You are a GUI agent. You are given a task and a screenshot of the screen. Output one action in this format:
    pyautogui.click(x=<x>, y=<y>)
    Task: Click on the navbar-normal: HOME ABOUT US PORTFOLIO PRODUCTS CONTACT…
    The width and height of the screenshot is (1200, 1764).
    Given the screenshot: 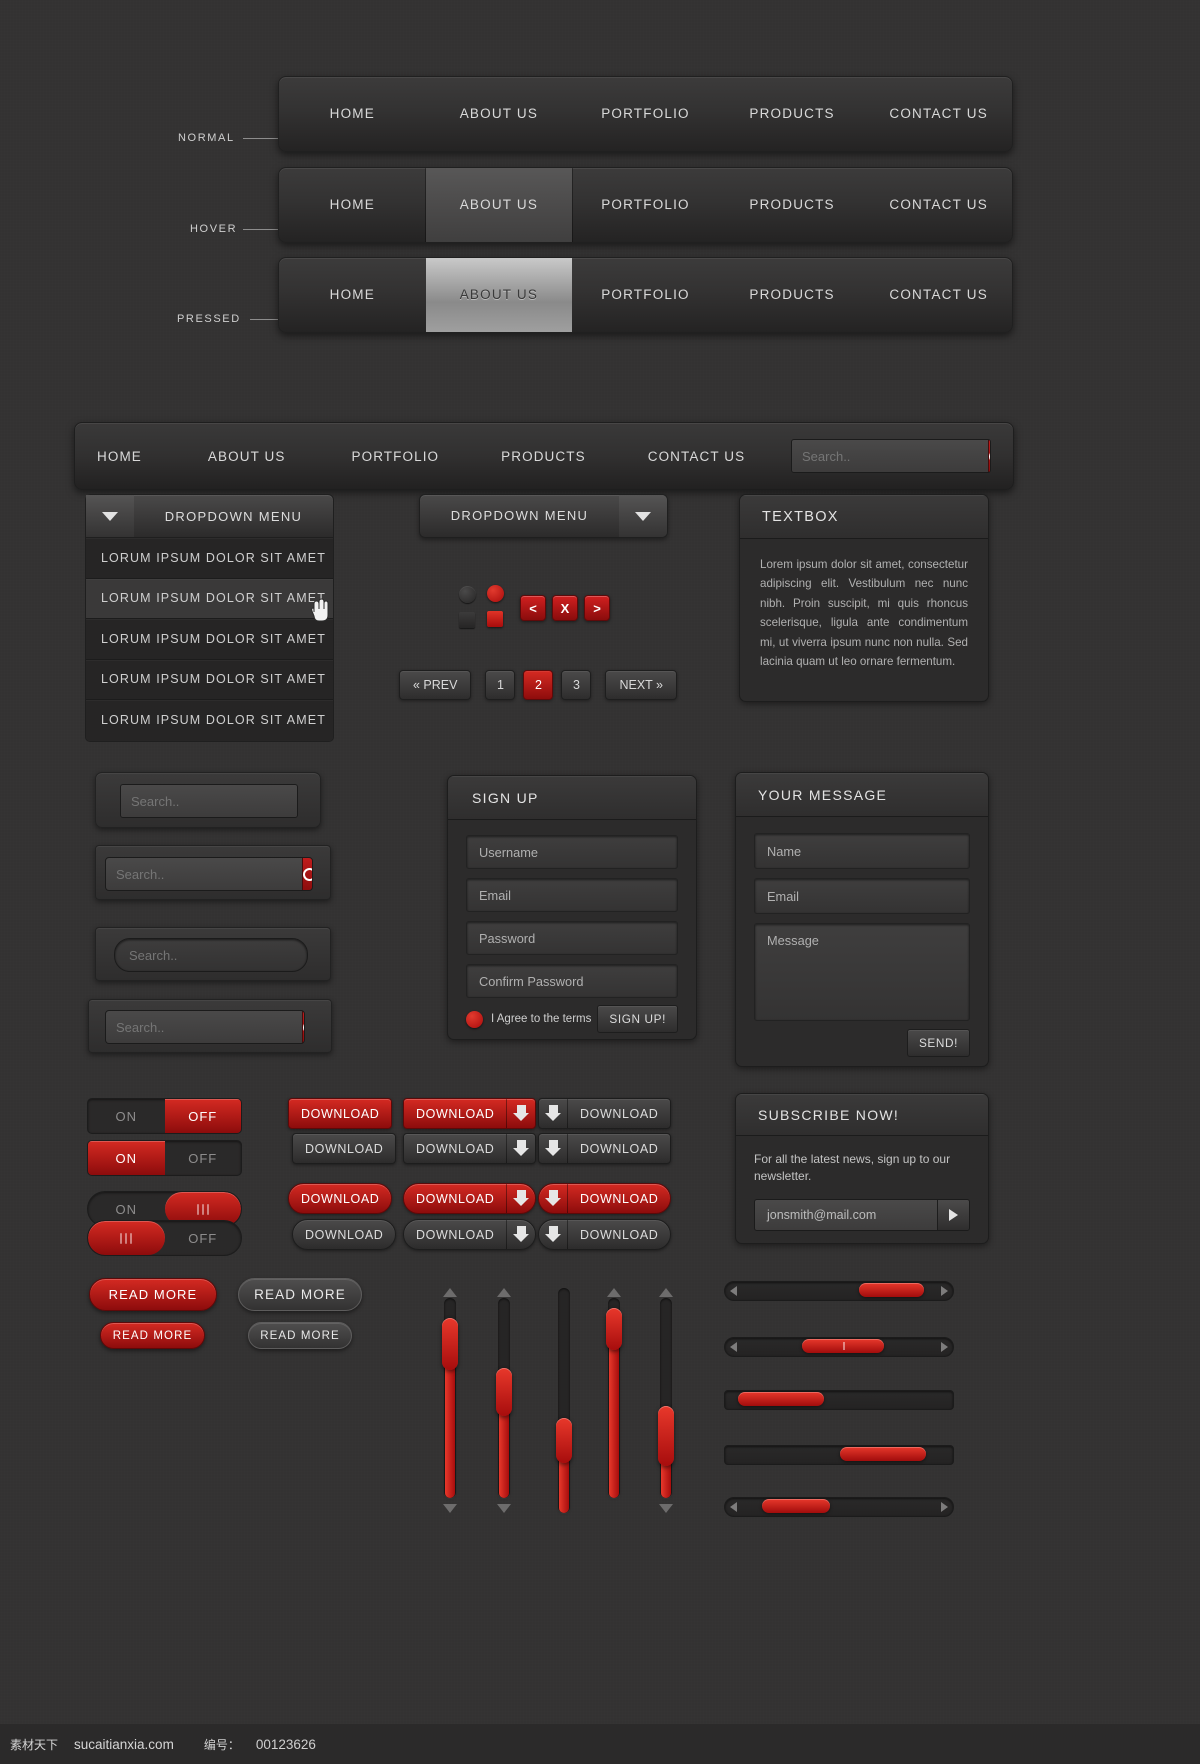 What is the action you would take?
    pyautogui.click(x=645, y=114)
    